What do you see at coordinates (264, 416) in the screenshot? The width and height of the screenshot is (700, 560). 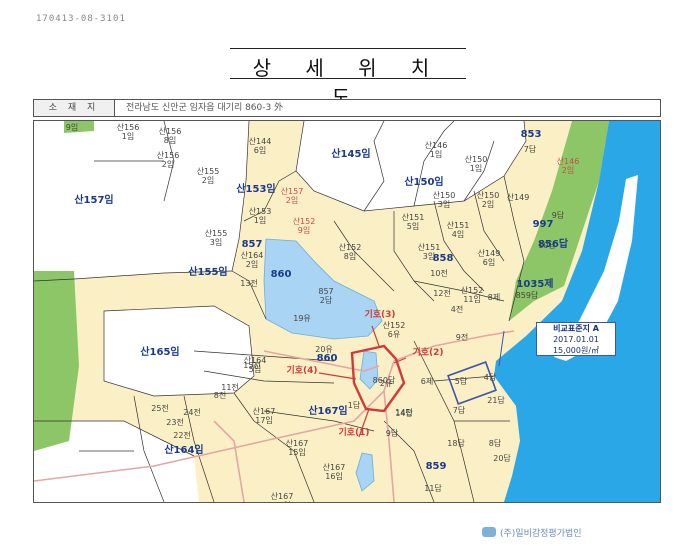 I see `parcel-label: 산167 17임` at bounding box center [264, 416].